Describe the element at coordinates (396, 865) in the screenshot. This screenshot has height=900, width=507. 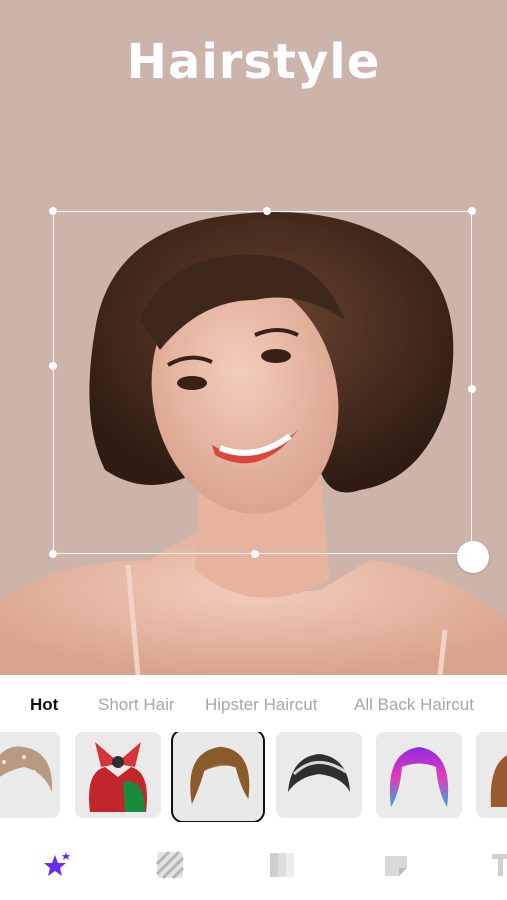
I see `fold-sticker-icon` at that location.